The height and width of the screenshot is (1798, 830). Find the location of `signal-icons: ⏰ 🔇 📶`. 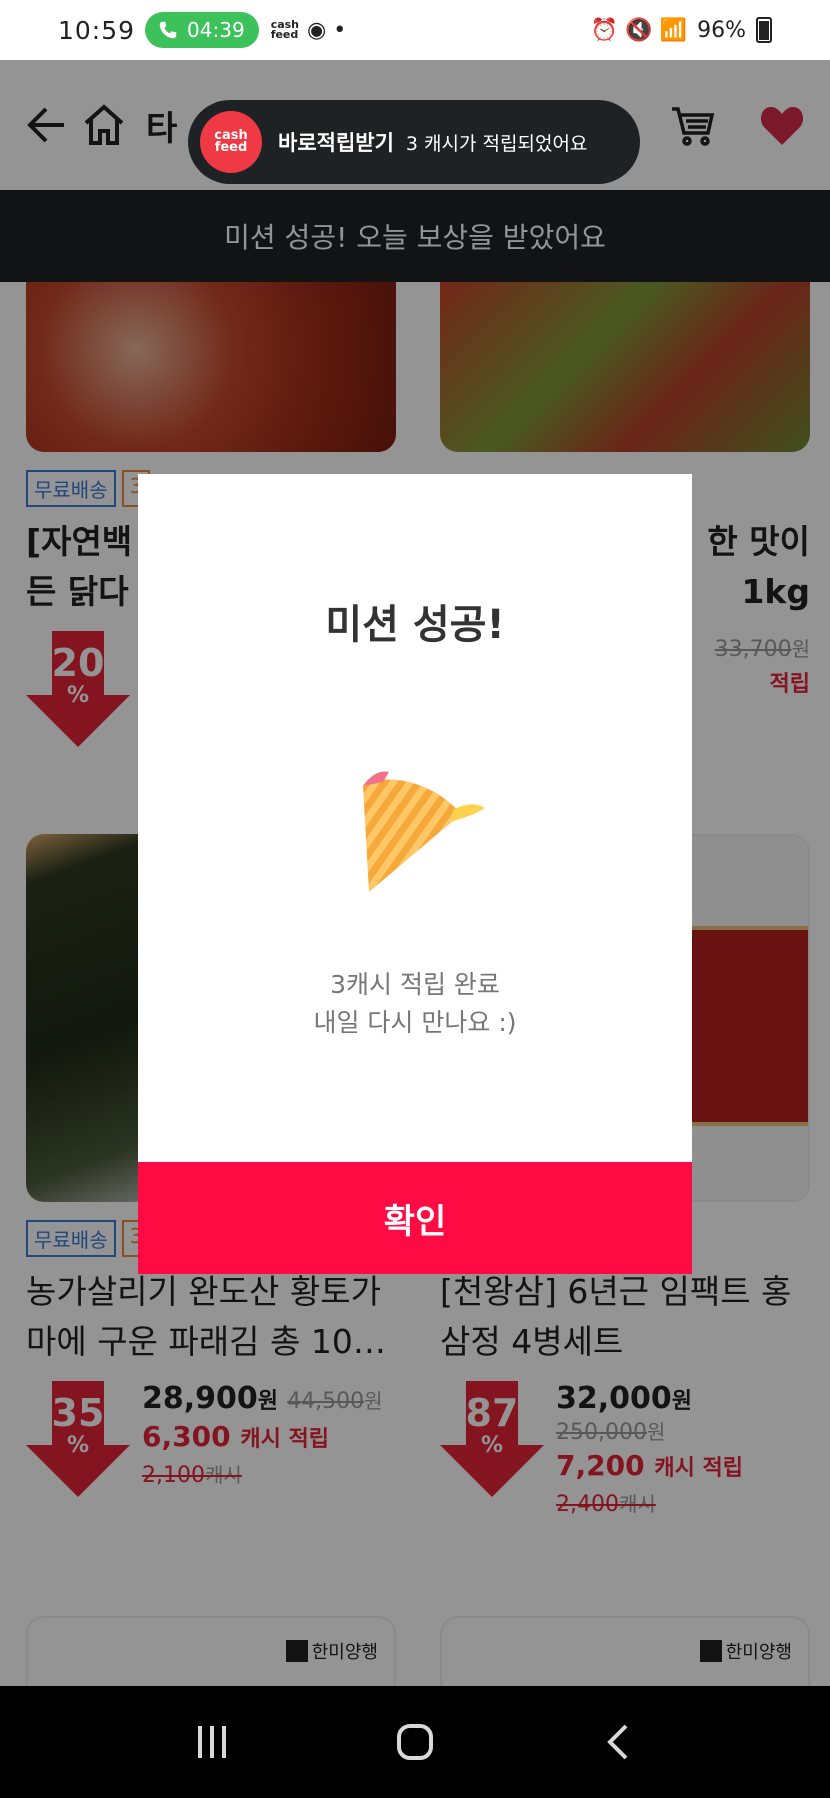

signal-icons: ⏰ 🔇 📶 is located at coordinates (639, 30).